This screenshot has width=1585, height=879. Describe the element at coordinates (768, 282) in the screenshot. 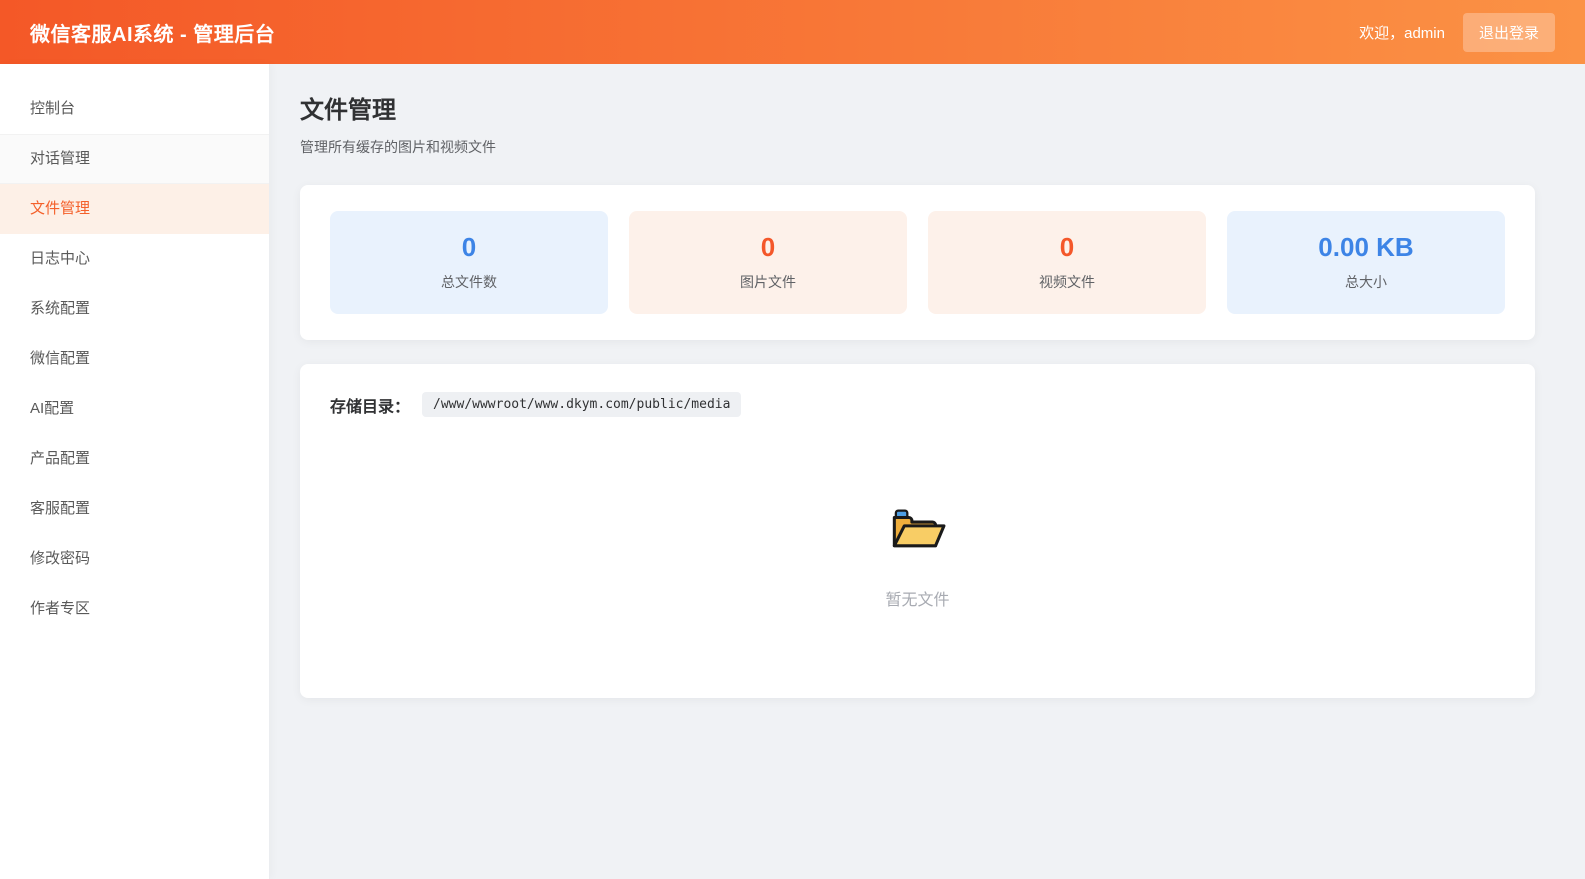

I see `stat-image-files-label: 图片文件` at that location.